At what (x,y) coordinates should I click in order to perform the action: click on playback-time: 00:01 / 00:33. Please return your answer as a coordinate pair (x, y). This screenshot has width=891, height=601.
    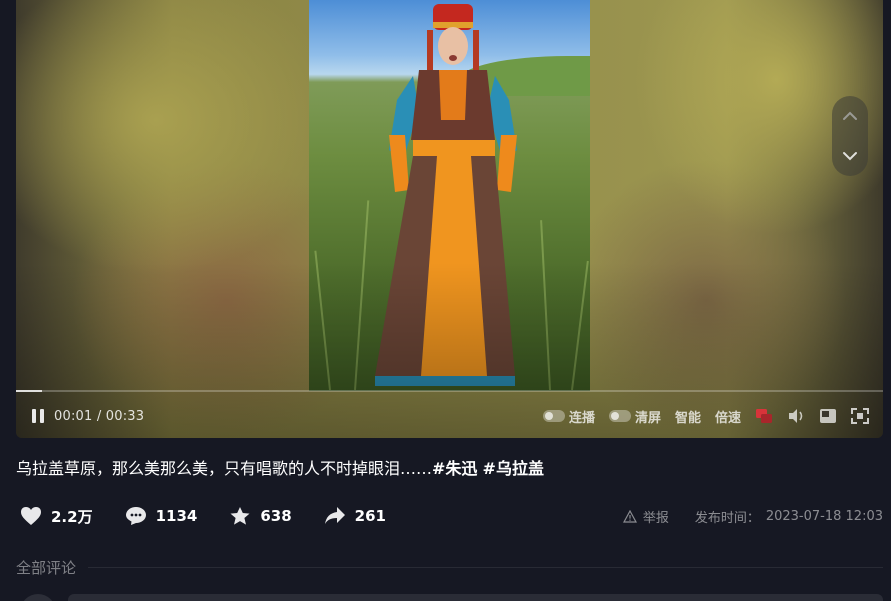
    Looking at the image, I should click on (99, 416).